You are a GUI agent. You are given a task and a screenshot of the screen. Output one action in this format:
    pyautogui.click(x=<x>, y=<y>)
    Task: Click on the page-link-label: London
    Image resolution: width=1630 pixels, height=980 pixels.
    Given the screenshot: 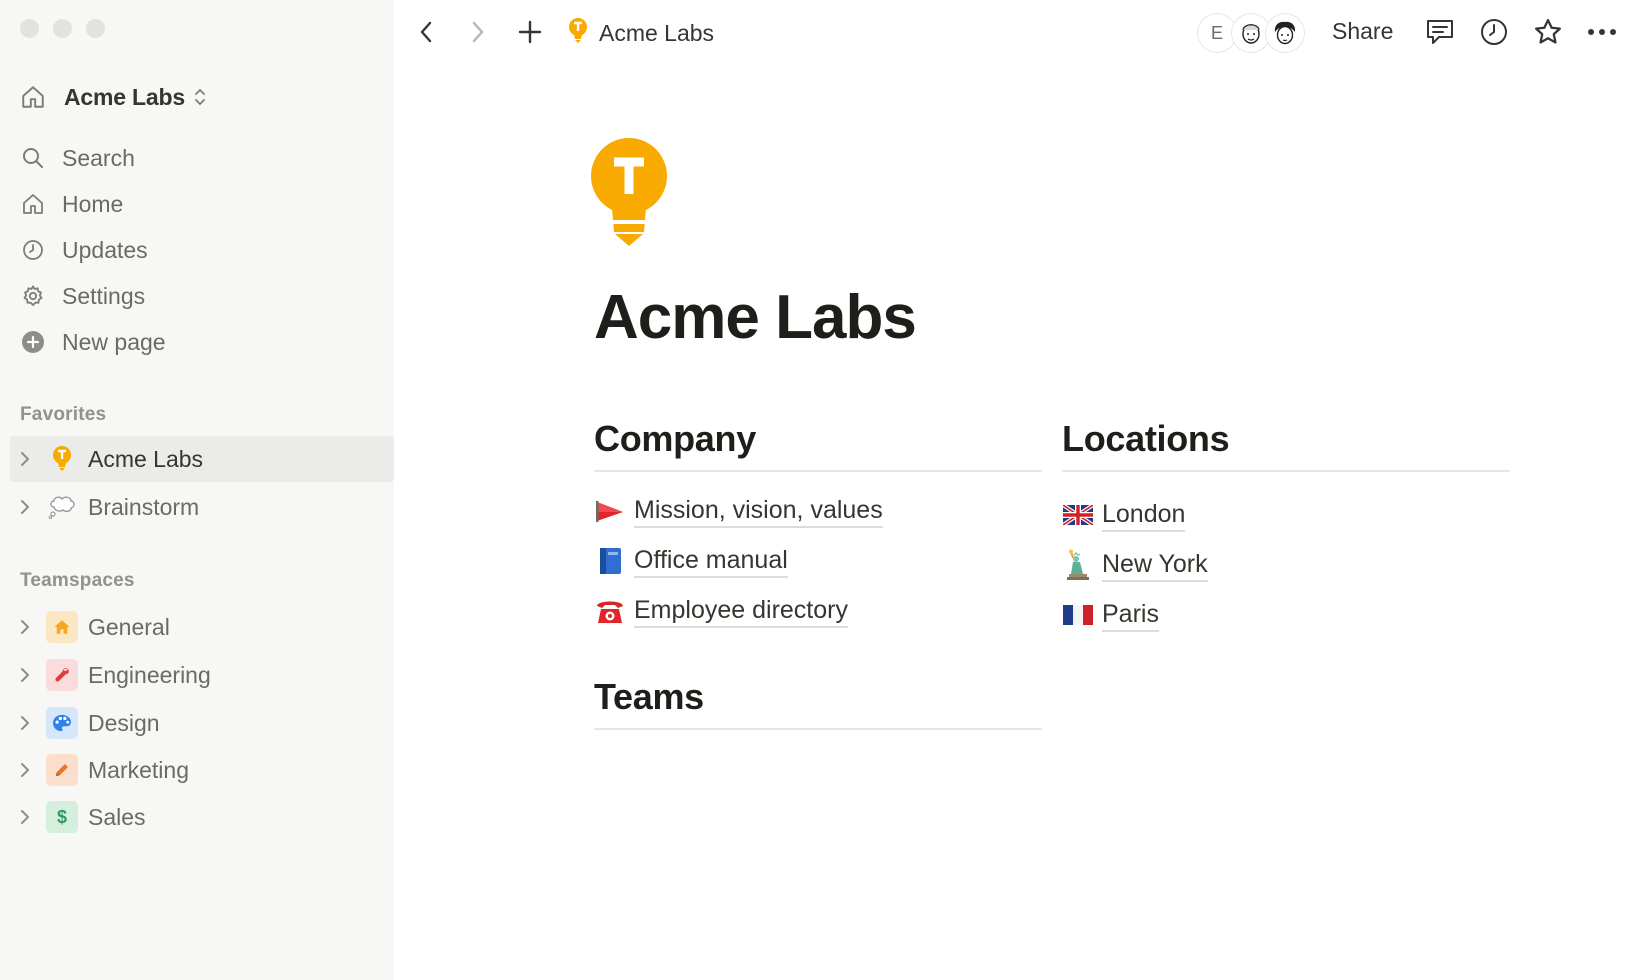 What is the action you would take?
    pyautogui.click(x=1144, y=515)
    